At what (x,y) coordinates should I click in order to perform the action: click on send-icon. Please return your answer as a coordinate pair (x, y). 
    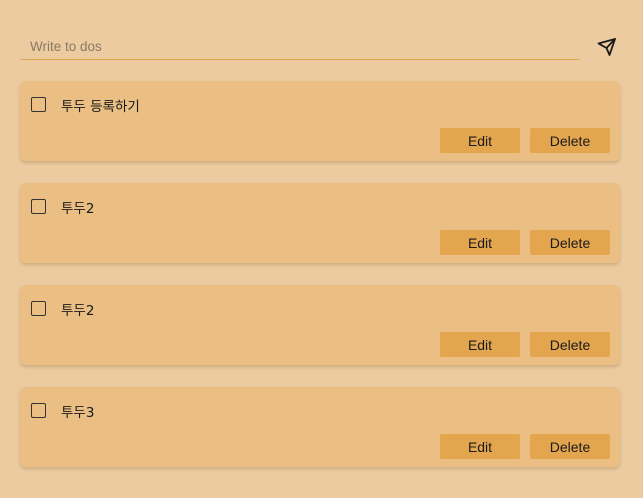
    Looking at the image, I should click on (606, 47).